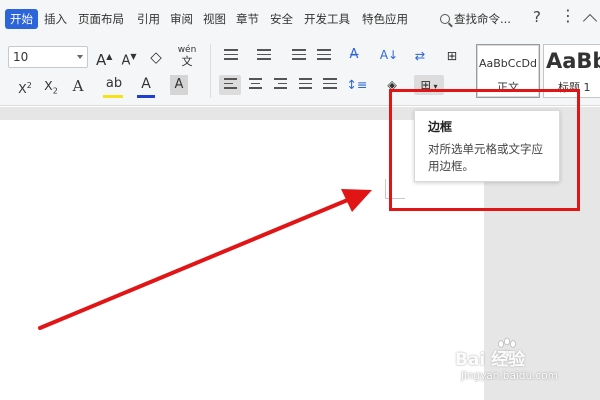 The height and width of the screenshot is (400, 600). What do you see at coordinates (48, 57) in the screenshot?
I see `font-size-select: 10` at bounding box center [48, 57].